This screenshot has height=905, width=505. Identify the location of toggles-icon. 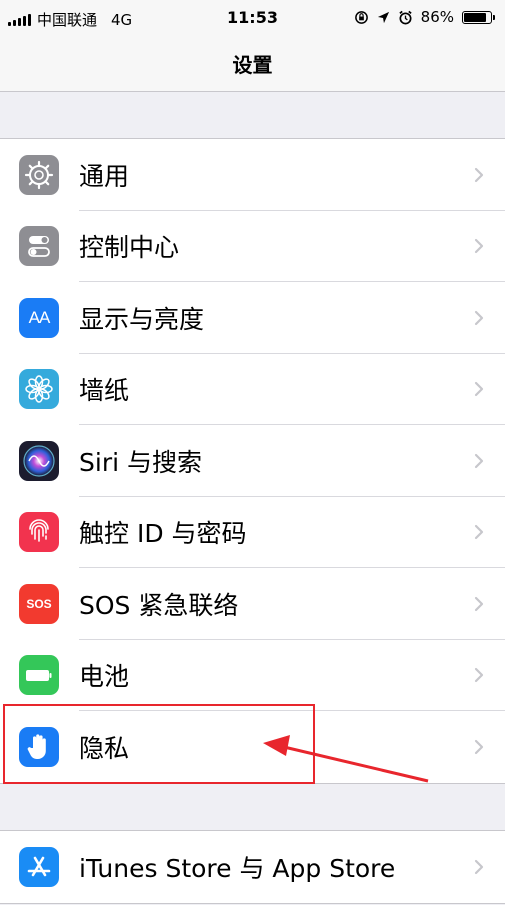
(39, 246).